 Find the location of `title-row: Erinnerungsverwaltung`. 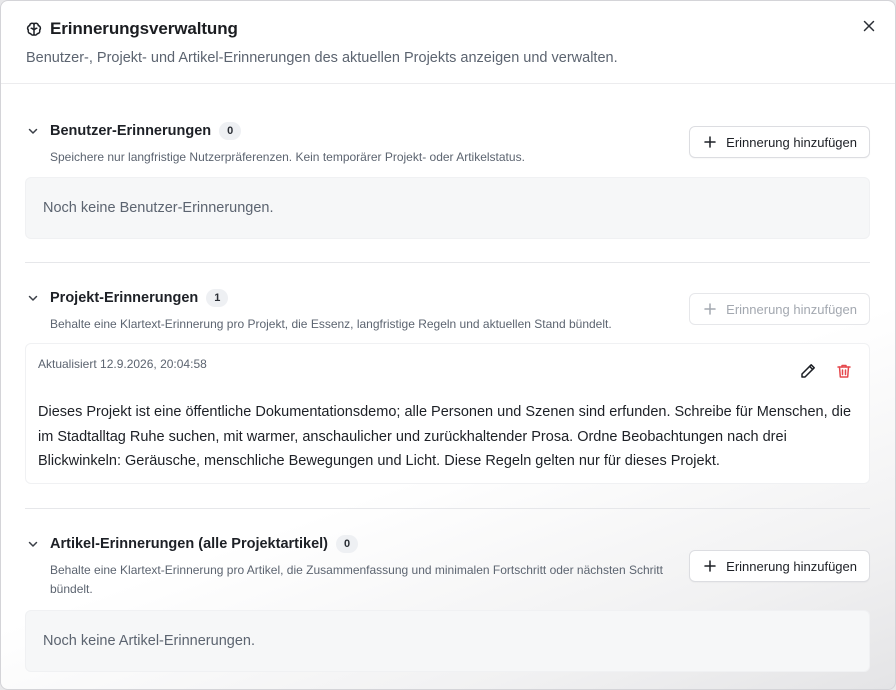

title-row: Erinnerungsverwaltung is located at coordinates (132, 29).